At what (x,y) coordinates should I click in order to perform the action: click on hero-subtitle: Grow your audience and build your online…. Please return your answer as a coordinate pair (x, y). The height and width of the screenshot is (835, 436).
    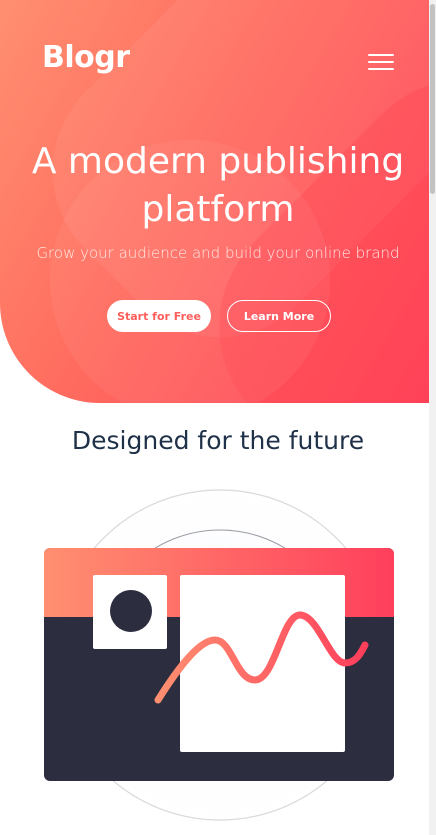
    Looking at the image, I should click on (218, 253).